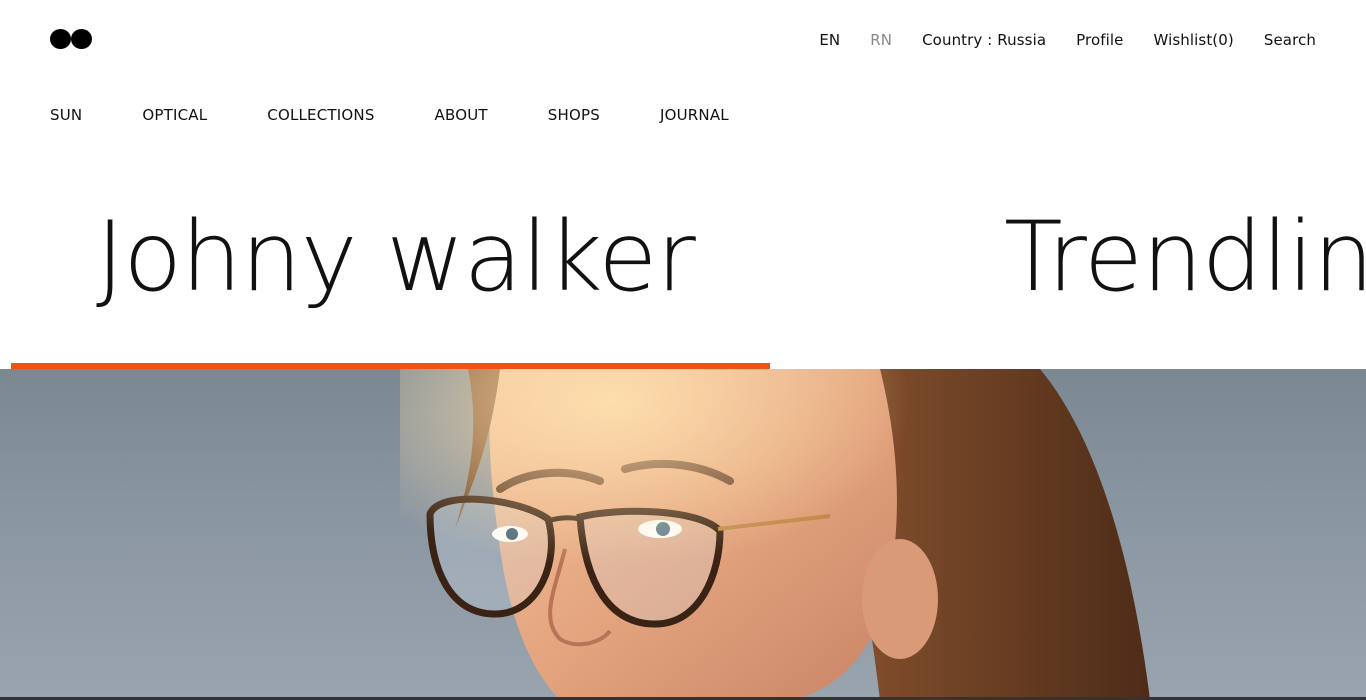  I want to click on wishlist-link: Wishlist(0), so click(1193, 40).